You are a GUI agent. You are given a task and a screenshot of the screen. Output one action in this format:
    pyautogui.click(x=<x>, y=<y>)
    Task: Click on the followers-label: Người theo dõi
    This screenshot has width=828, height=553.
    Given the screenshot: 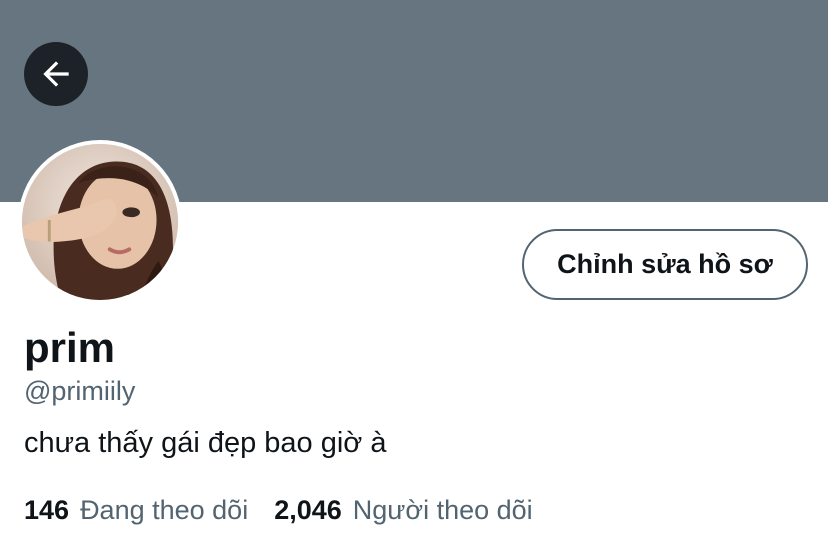 What is the action you would take?
    pyautogui.click(x=442, y=510)
    